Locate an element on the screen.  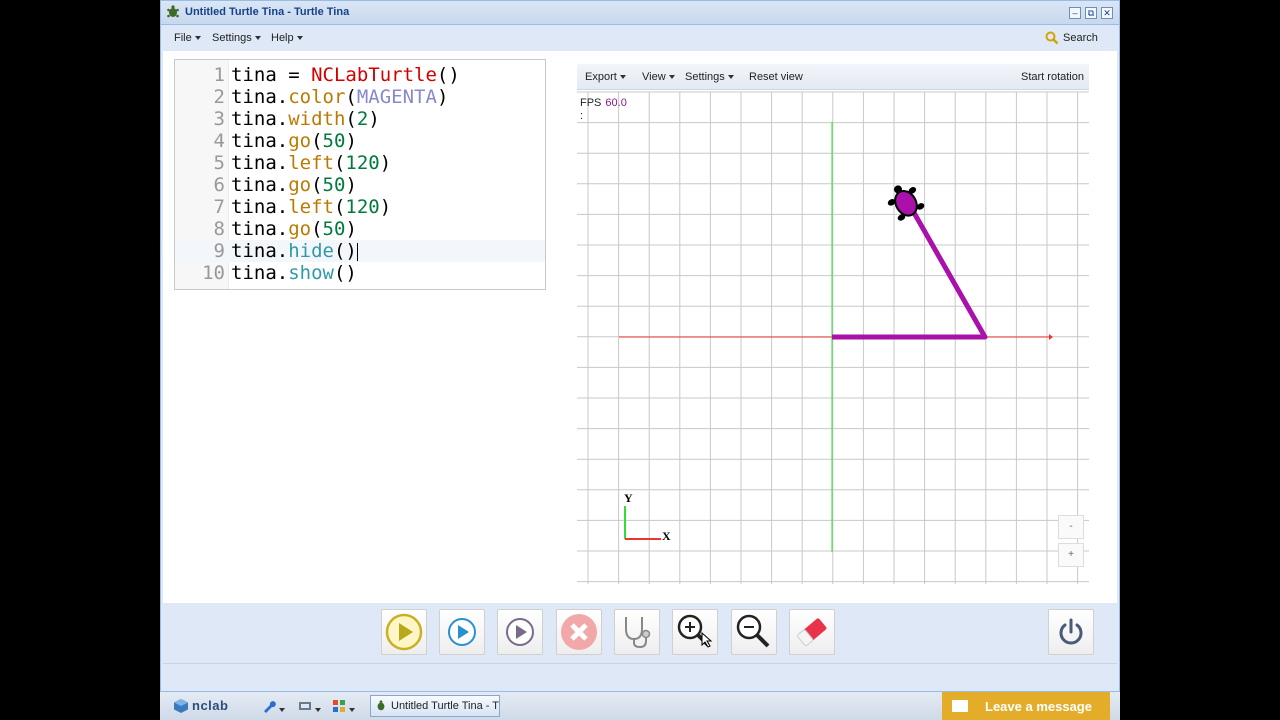
code-line: 3 tina.width(2) is located at coordinates (360, 119).